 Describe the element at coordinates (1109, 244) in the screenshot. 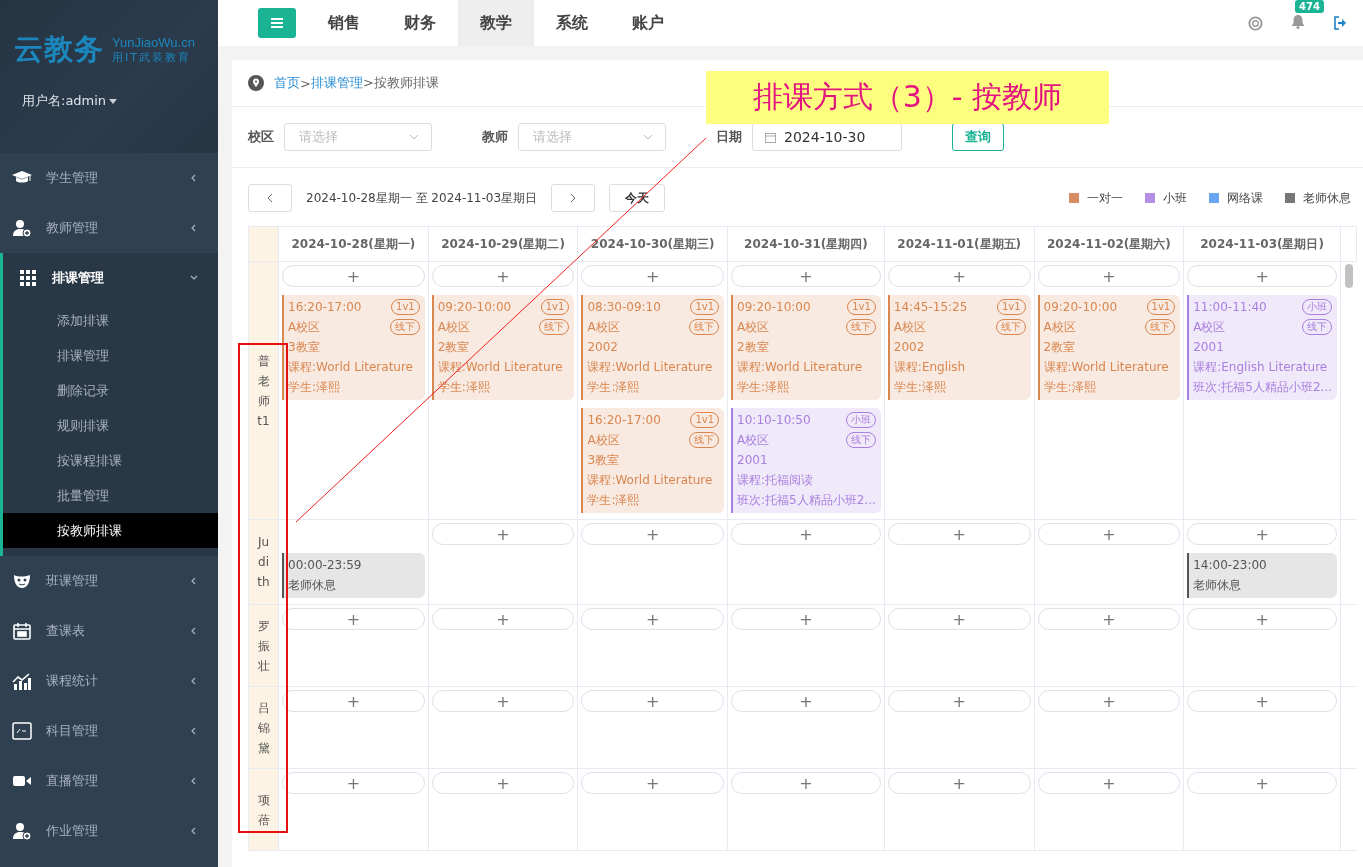

I see `day-header: 2024-11-02(星期六)` at that location.